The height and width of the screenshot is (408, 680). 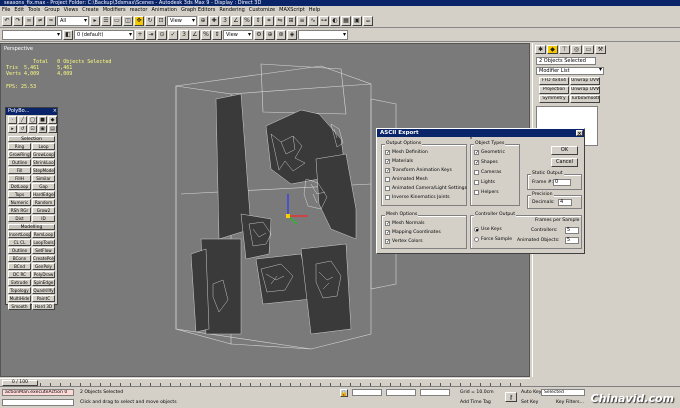 What do you see at coordinates (367, 392) in the screenshot?
I see `x-coord-field` at bounding box center [367, 392].